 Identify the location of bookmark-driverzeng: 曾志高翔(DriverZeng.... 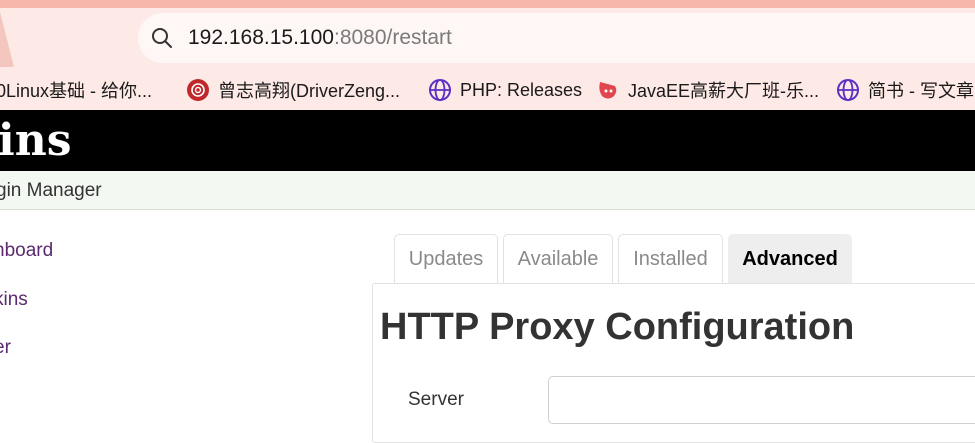
(293, 90).